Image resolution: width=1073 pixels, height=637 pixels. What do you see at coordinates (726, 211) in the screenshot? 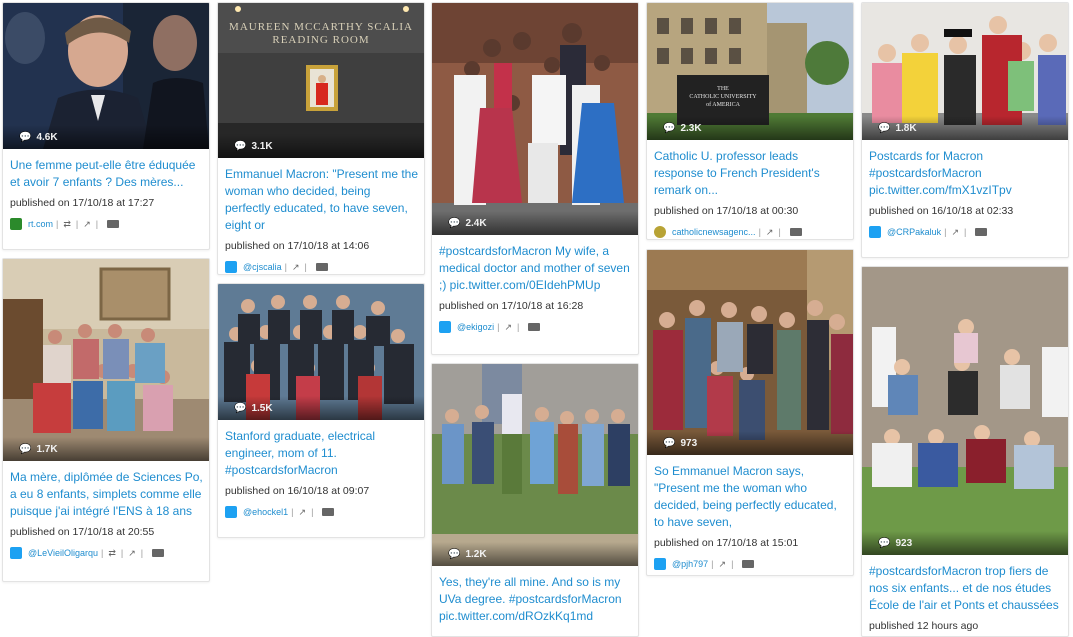
I see `publish-date: published on 17/10/18 at 00:30` at bounding box center [726, 211].